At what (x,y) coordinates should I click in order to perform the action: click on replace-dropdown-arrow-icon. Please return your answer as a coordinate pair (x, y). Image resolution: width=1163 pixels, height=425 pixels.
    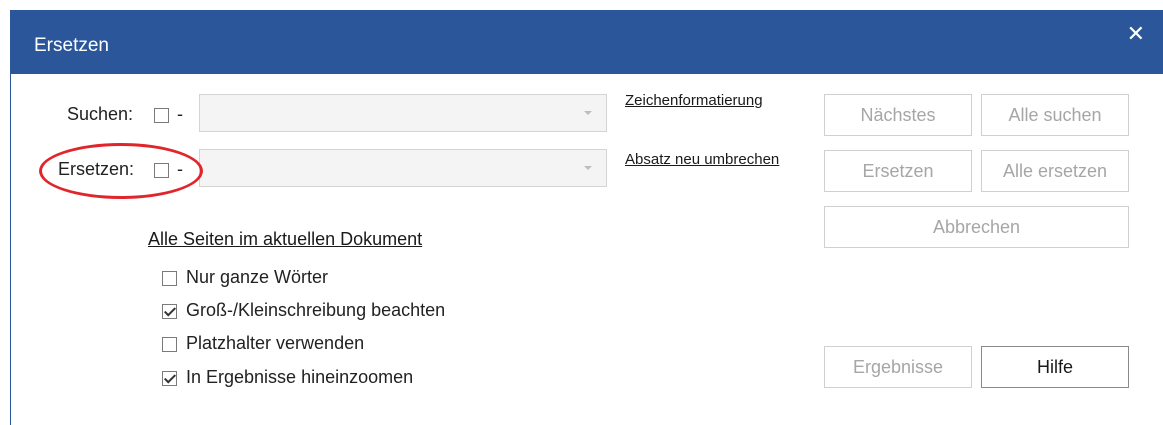
    Looking at the image, I should click on (588, 168).